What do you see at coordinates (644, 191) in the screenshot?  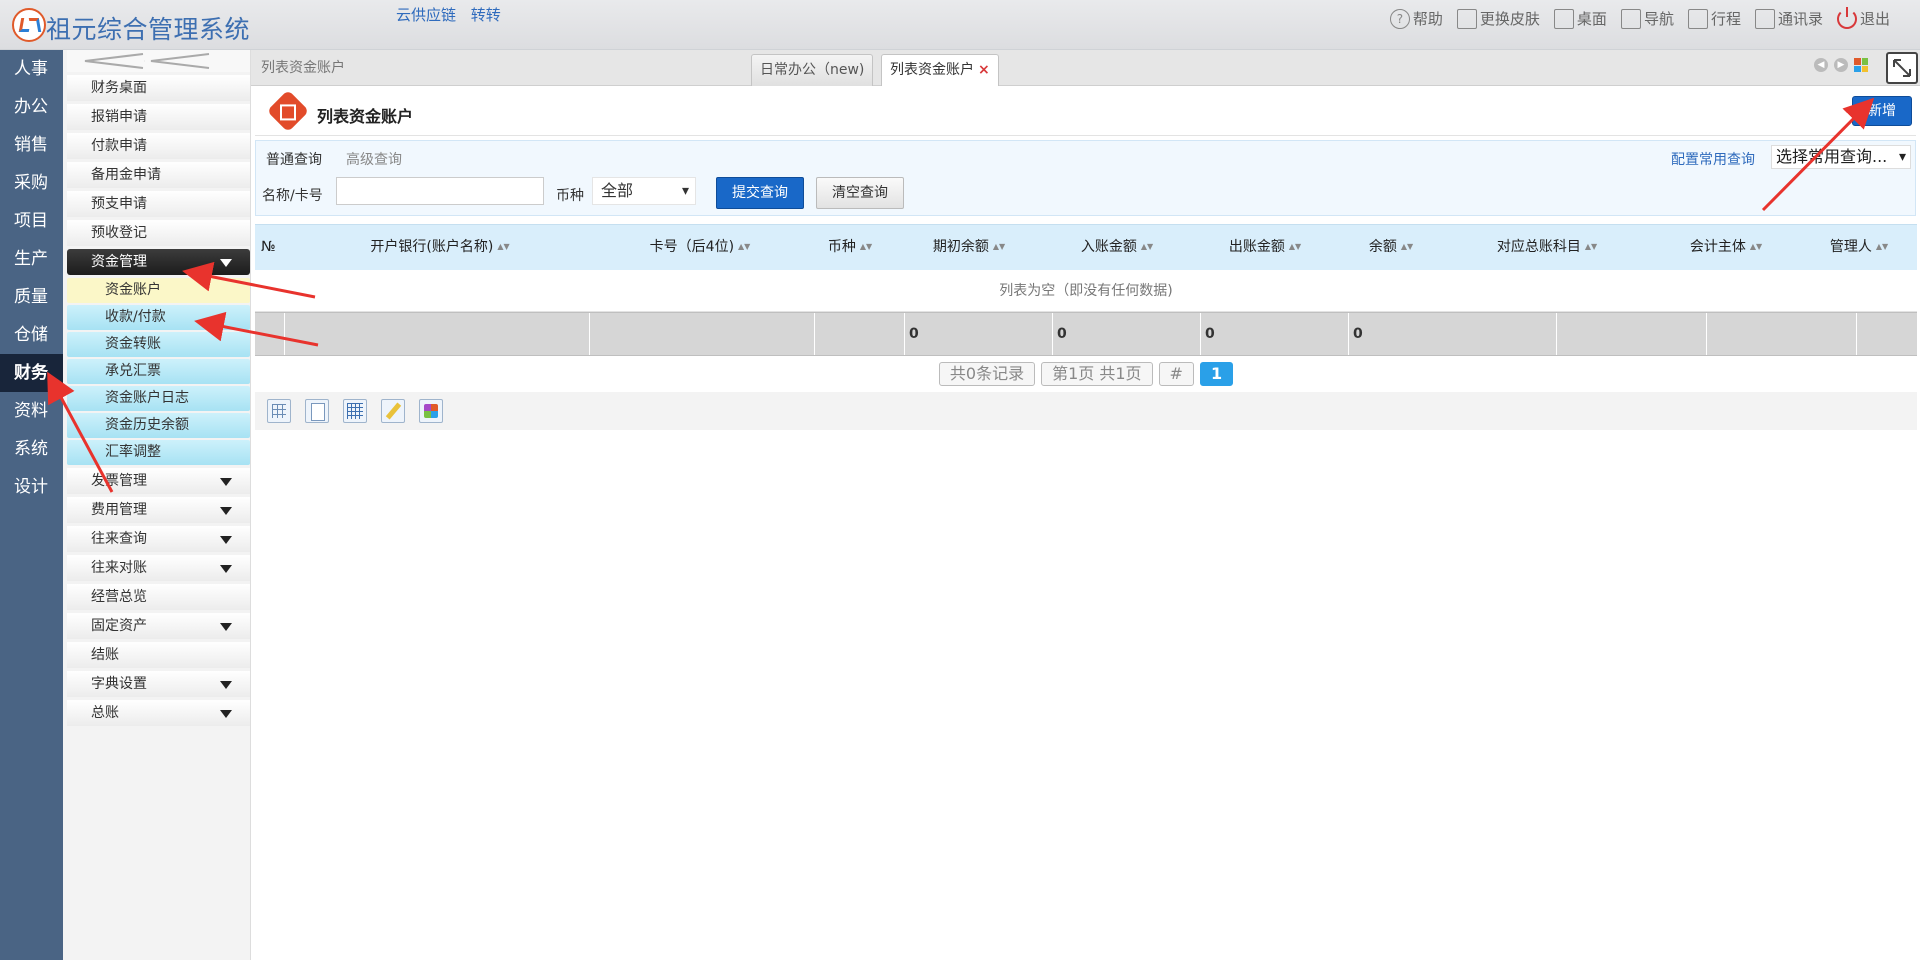 I see `currency-select: 全部` at bounding box center [644, 191].